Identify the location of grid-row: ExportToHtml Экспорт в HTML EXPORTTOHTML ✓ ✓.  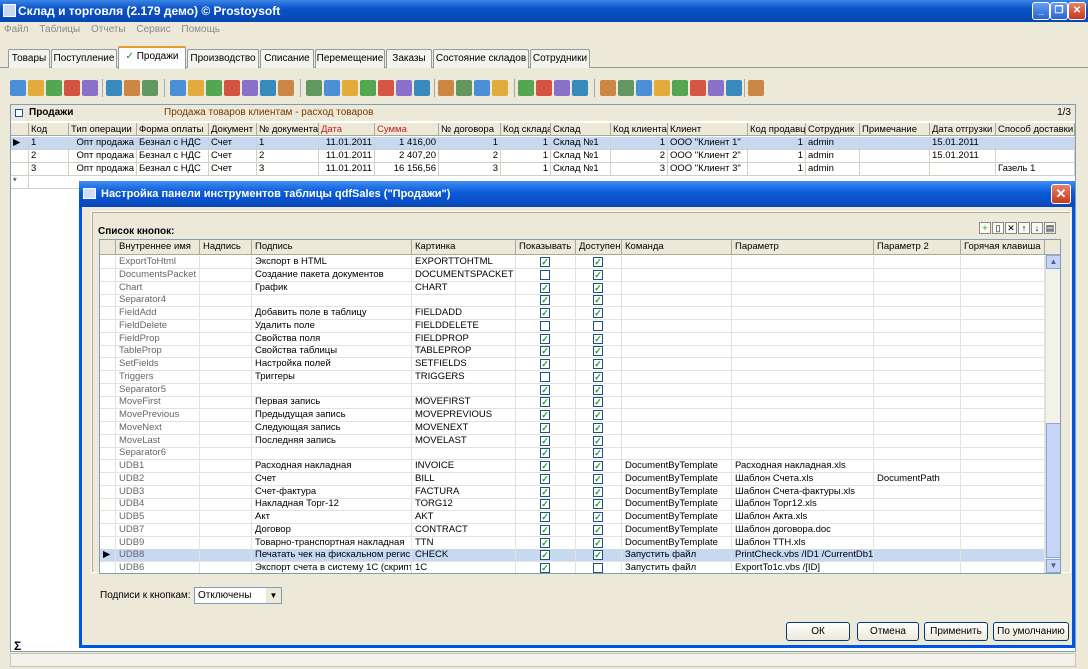
(572, 262).